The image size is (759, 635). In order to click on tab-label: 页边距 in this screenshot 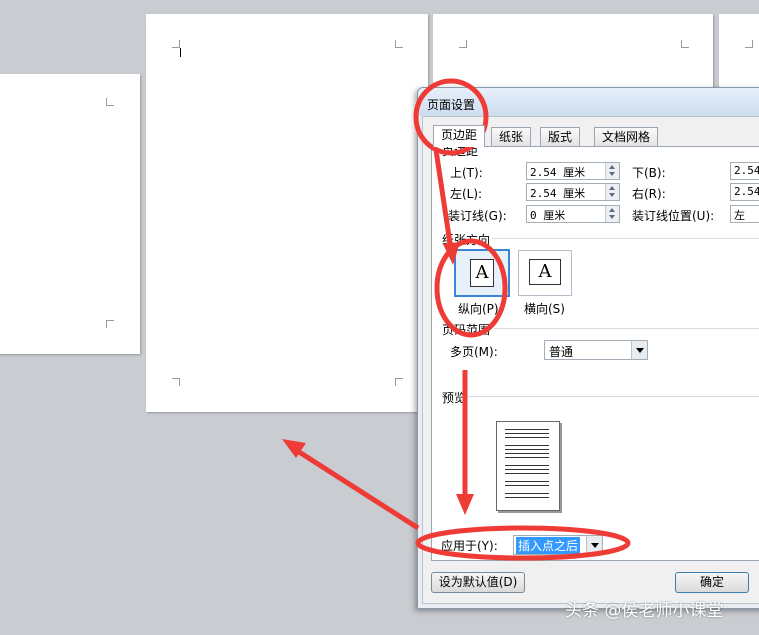, I will do `click(459, 135)`.